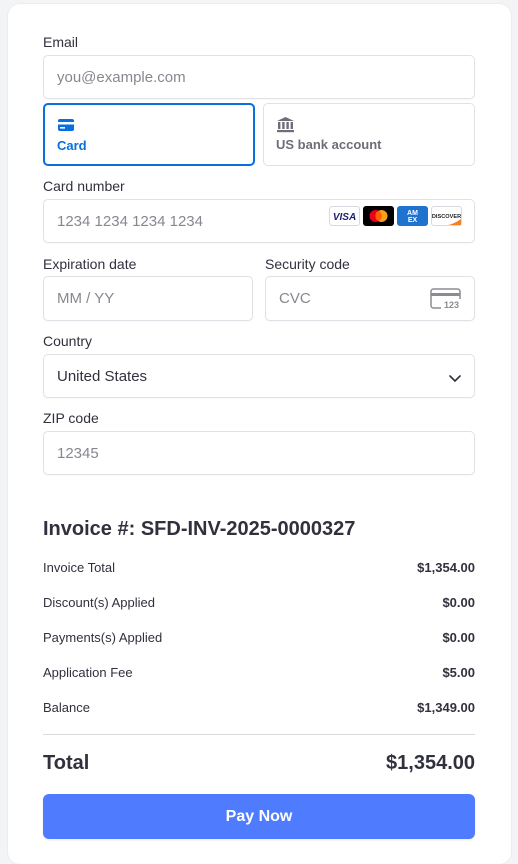 The image size is (518, 864). Describe the element at coordinates (259, 605) in the screenshot. I see `invoice-row: Discount(s) Applied $0.00` at that location.